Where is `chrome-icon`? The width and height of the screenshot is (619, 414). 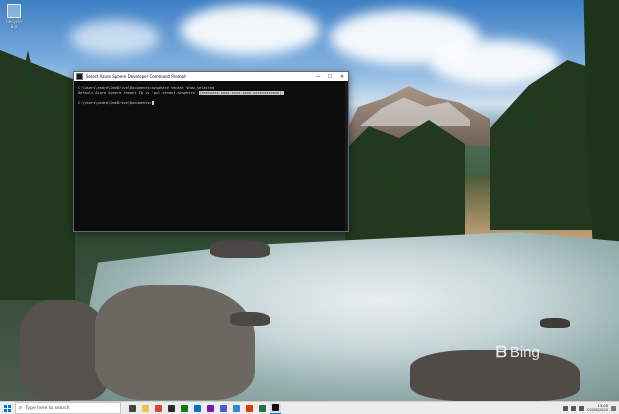 chrome-icon is located at coordinates (158, 408).